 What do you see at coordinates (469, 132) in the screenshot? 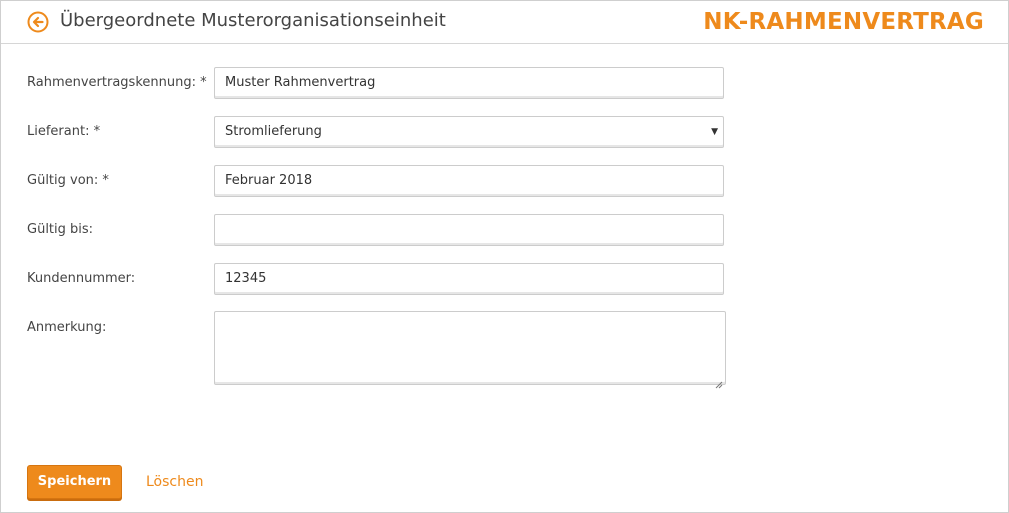
I see `lieferant-select: Stromlieferung ▼` at bounding box center [469, 132].